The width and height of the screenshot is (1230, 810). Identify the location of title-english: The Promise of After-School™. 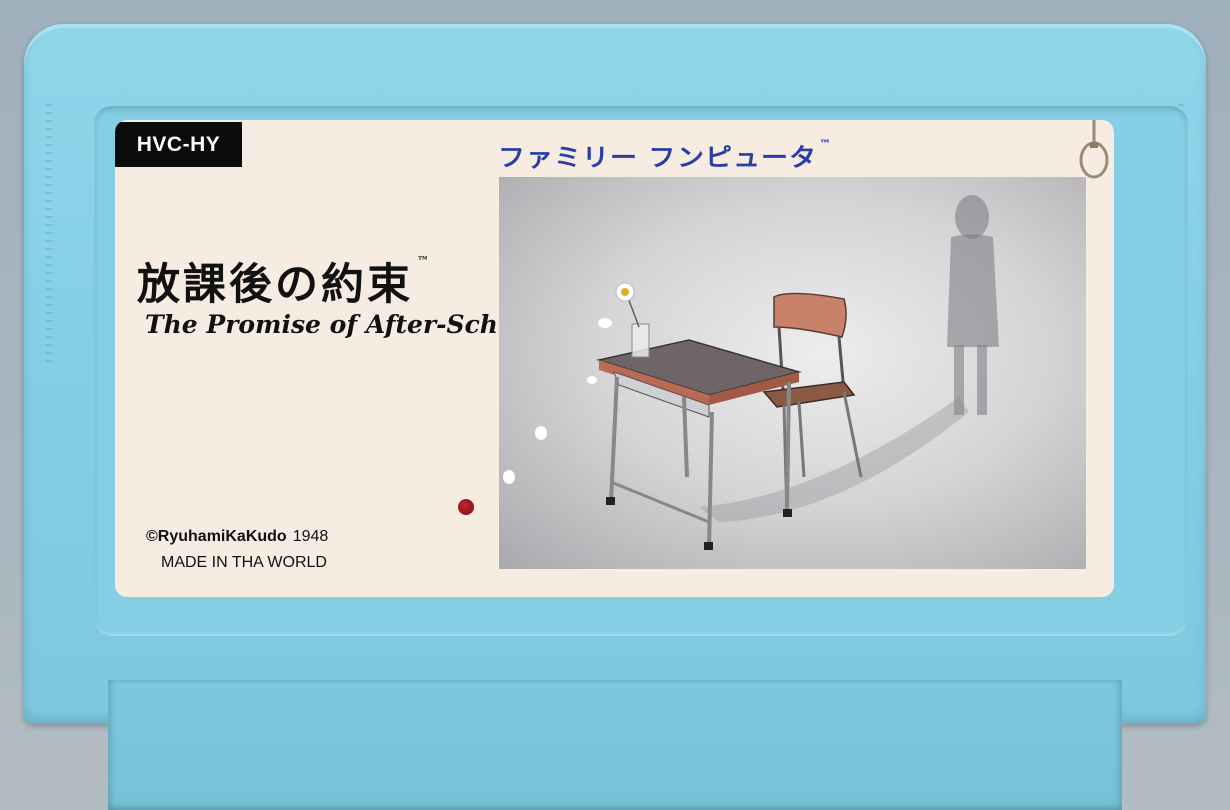
(349, 324).